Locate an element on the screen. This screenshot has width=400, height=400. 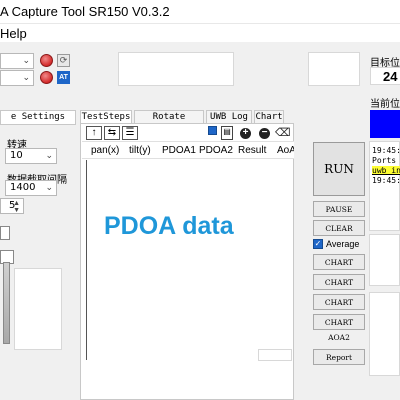
speed-select: 10 ⌄ is located at coordinates (31, 156).